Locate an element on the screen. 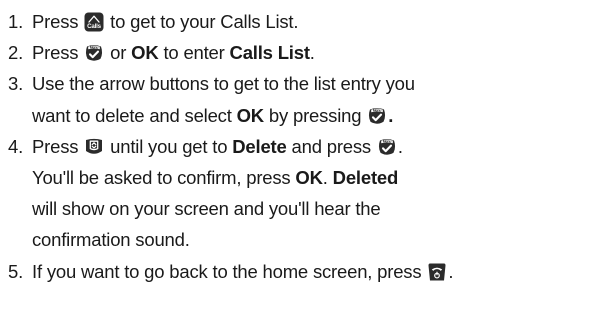 This screenshot has height=321, width=593. bold-term: Delete is located at coordinates (259, 146).